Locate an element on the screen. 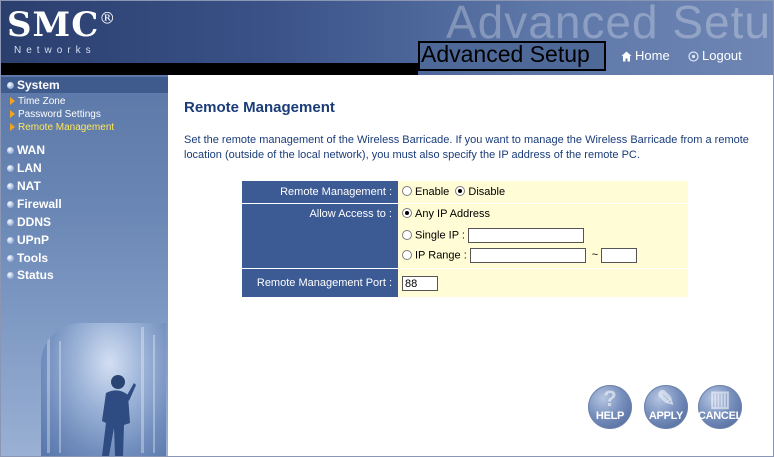  ip-range-radio is located at coordinates (407, 254).